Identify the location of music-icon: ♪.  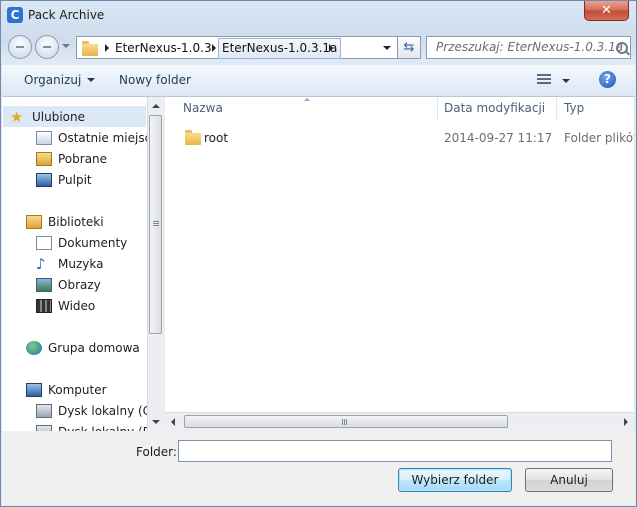
(41, 264).